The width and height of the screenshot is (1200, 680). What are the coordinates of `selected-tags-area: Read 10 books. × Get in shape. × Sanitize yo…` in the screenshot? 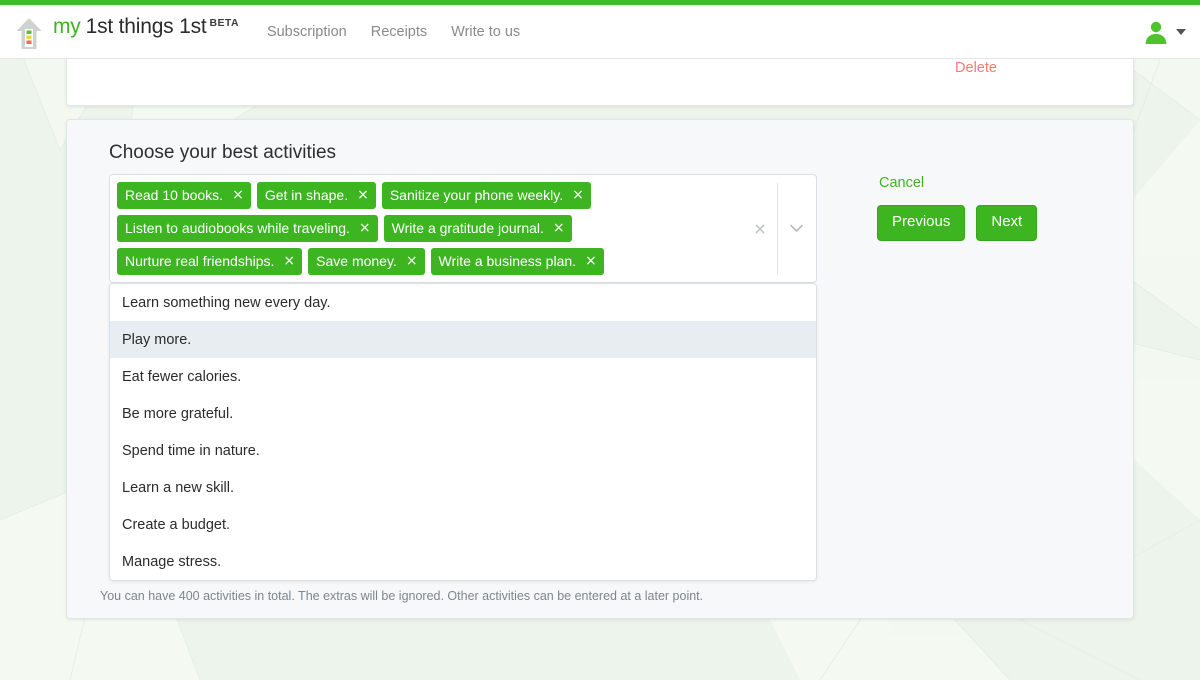 It's located at (425, 228).